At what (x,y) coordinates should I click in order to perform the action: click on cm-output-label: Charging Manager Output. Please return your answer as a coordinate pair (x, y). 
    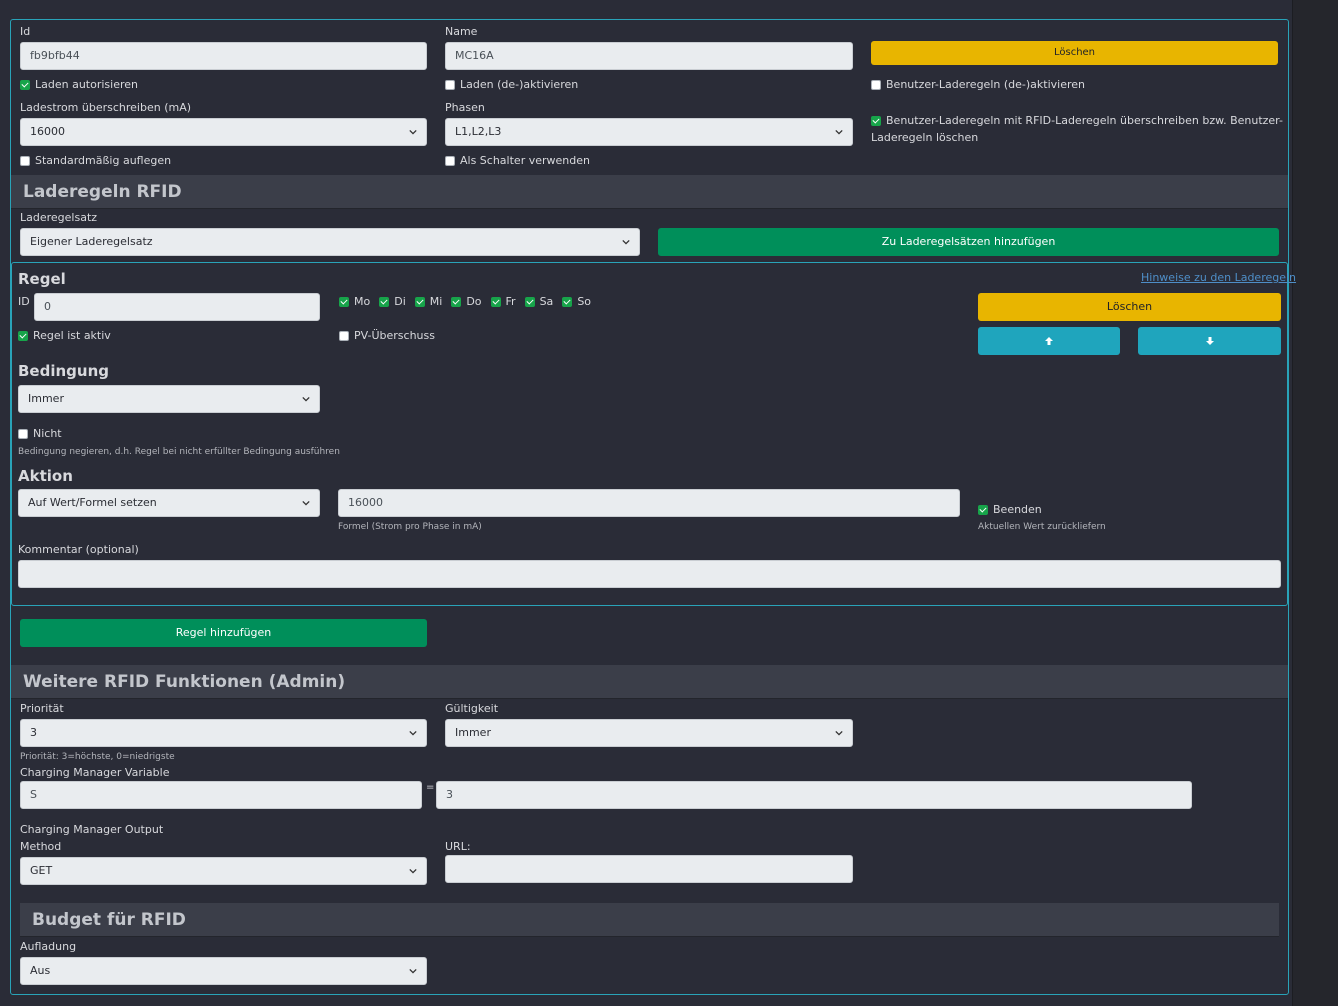
    Looking at the image, I should click on (92, 829).